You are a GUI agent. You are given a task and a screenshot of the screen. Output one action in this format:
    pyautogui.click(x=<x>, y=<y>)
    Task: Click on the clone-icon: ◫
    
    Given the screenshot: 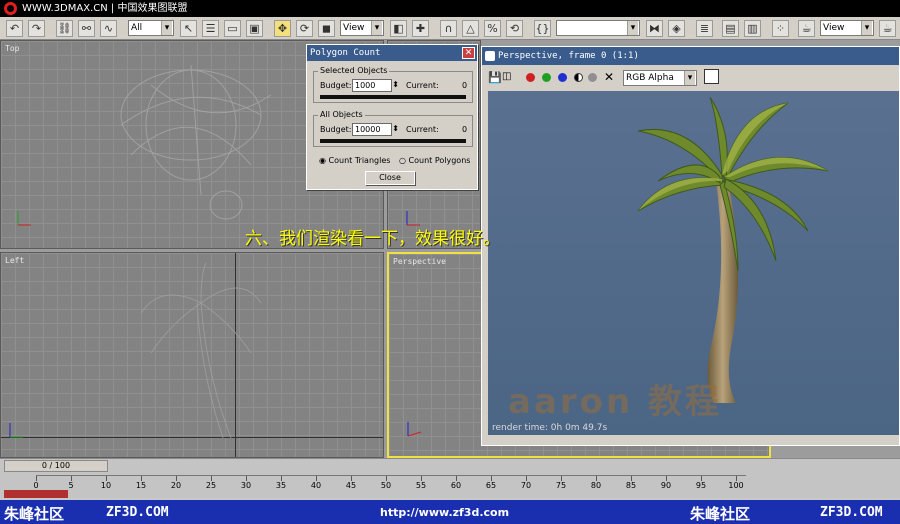 What is the action you would take?
    pyautogui.click(x=506, y=76)
    